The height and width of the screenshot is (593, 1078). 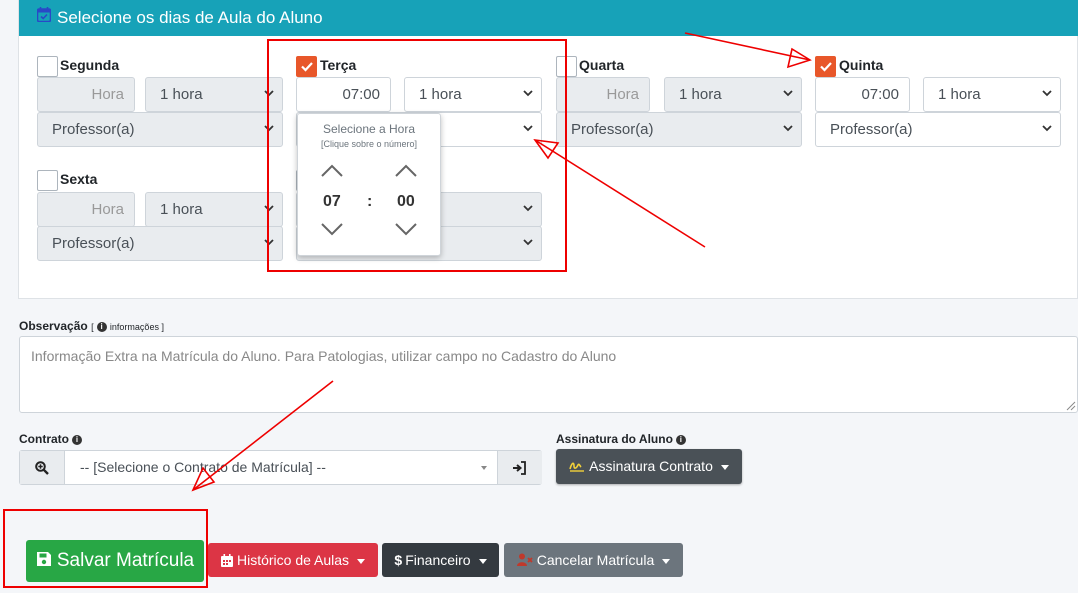 I want to click on annotation-arrow-terca, so click(x=619, y=193).